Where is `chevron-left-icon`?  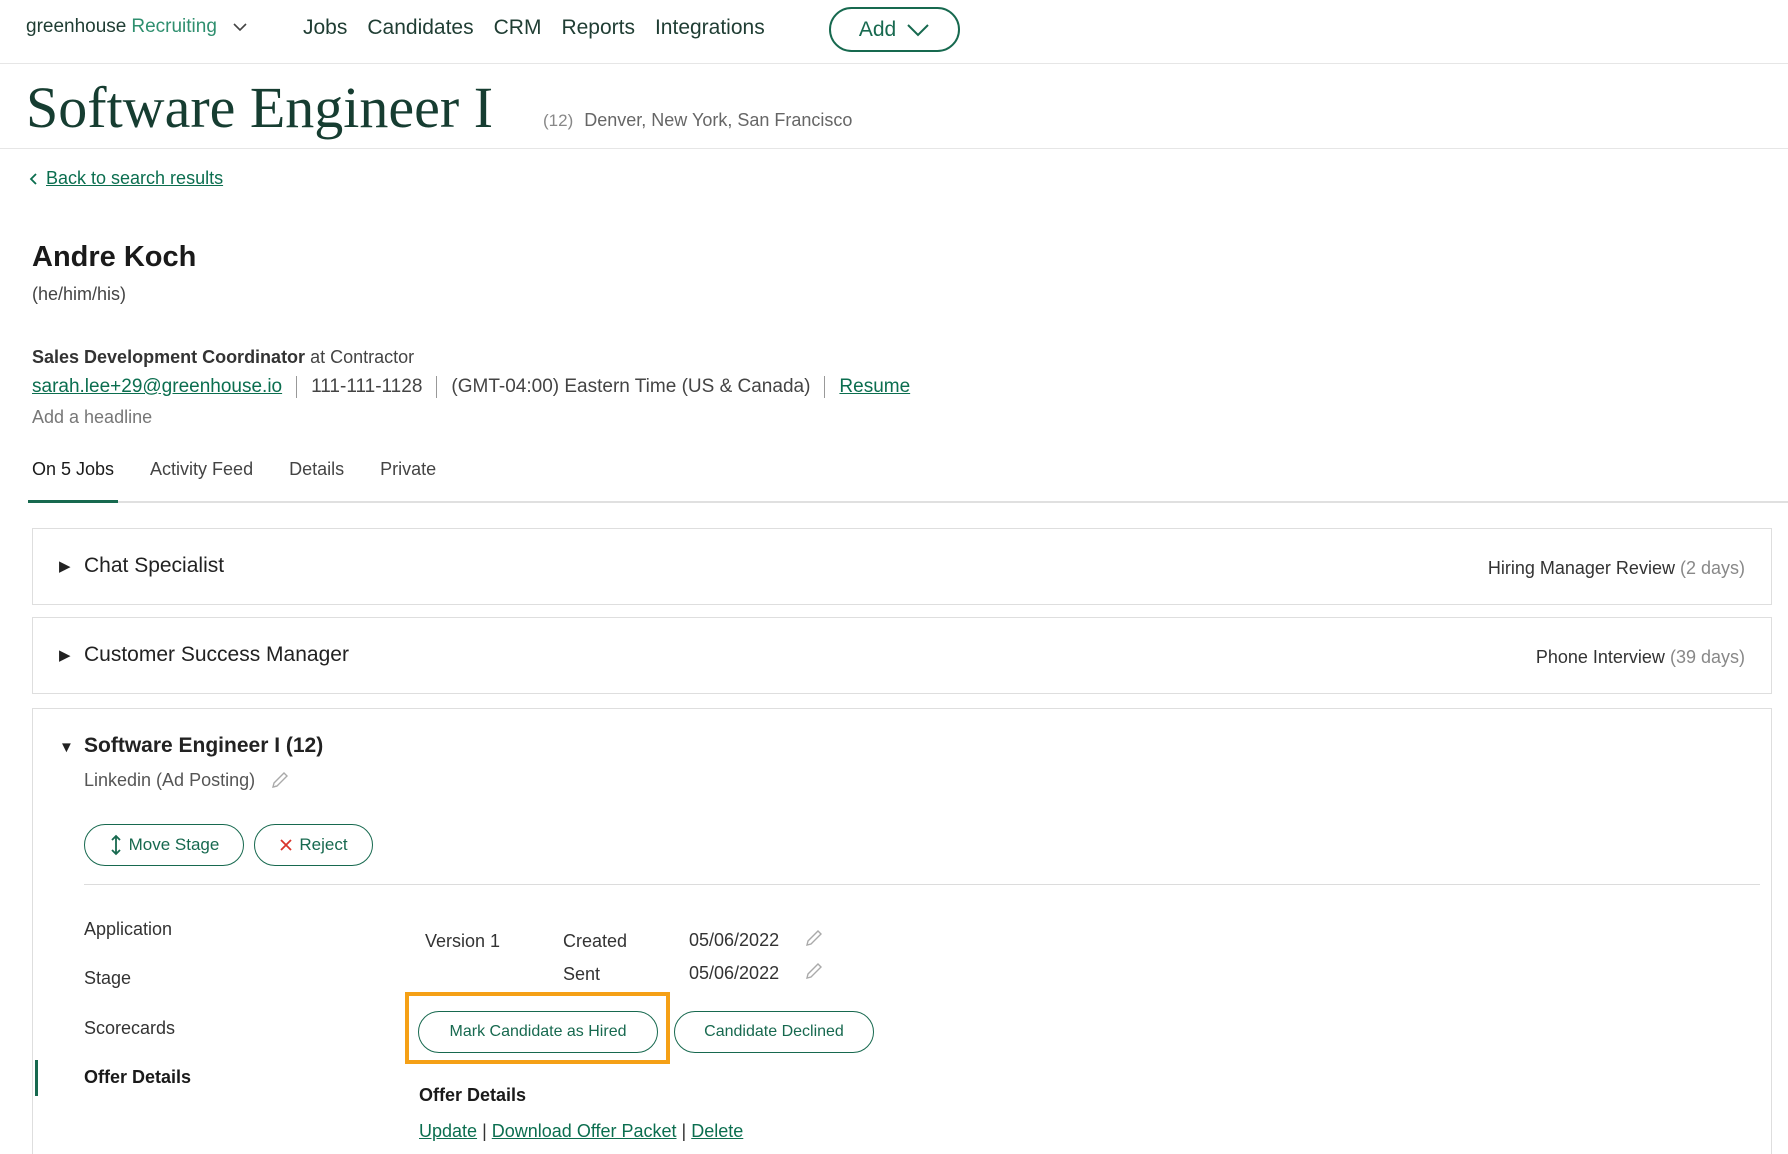
chevron-left-icon is located at coordinates (33, 178).